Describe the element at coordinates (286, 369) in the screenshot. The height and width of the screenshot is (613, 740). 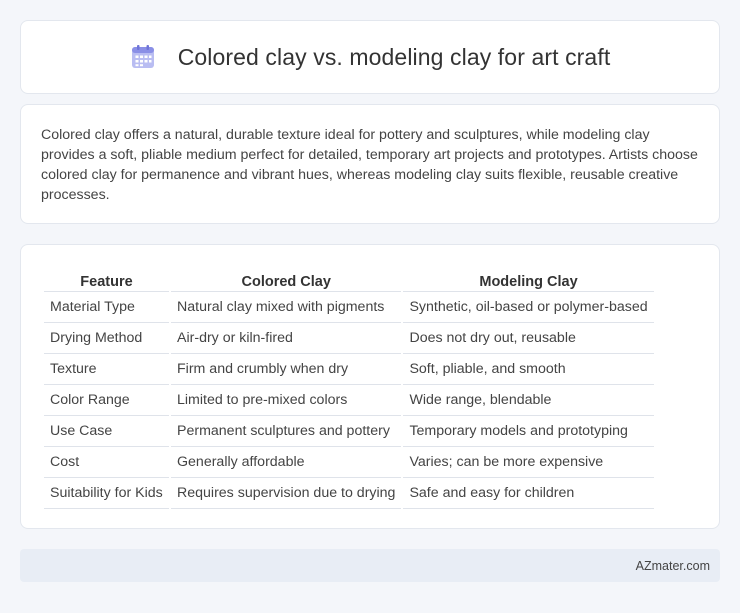
I see `colored-clay-cell: Firm and crumbly when dry` at that location.